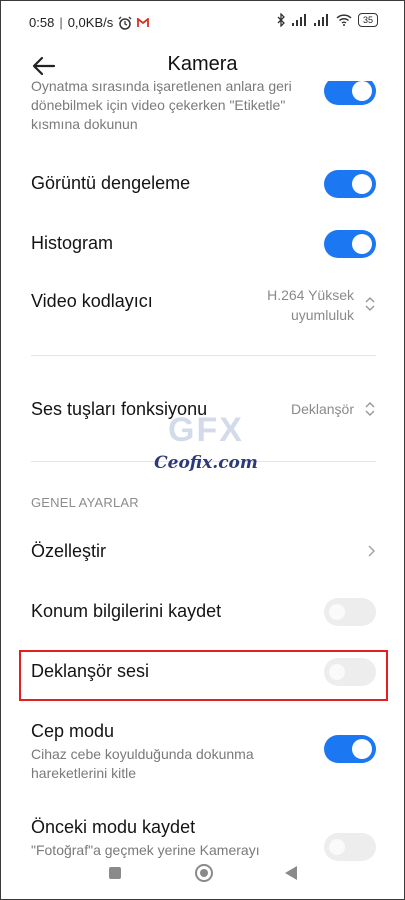 The image size is (405, 900). I want to click on tag-moments-toggle, so click(350, 93).